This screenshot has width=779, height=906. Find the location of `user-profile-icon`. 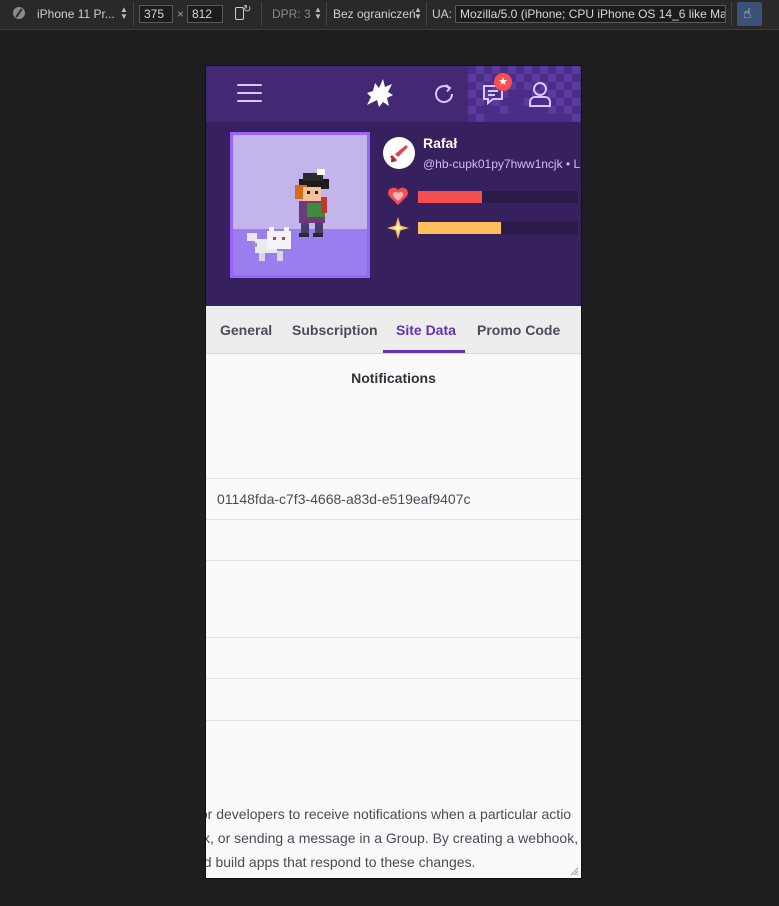

user-profile-icon is located at coordinates (540, 94).